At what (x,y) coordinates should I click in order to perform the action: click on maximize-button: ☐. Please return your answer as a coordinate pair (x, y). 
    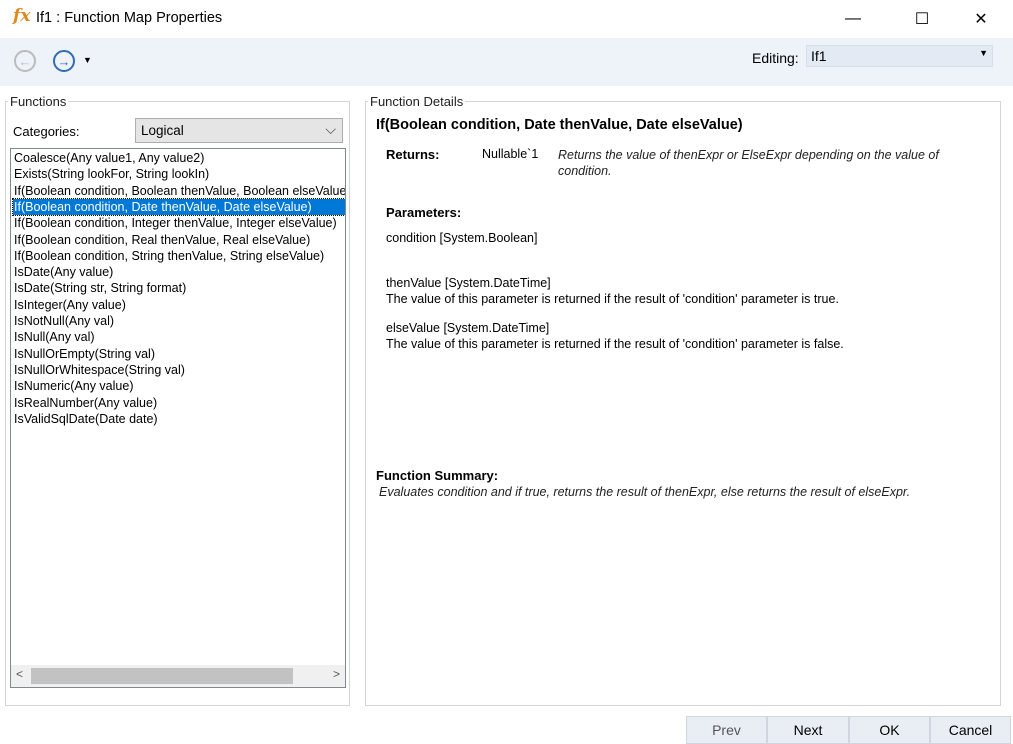
    Looking at the image, I should click on (922, 19).